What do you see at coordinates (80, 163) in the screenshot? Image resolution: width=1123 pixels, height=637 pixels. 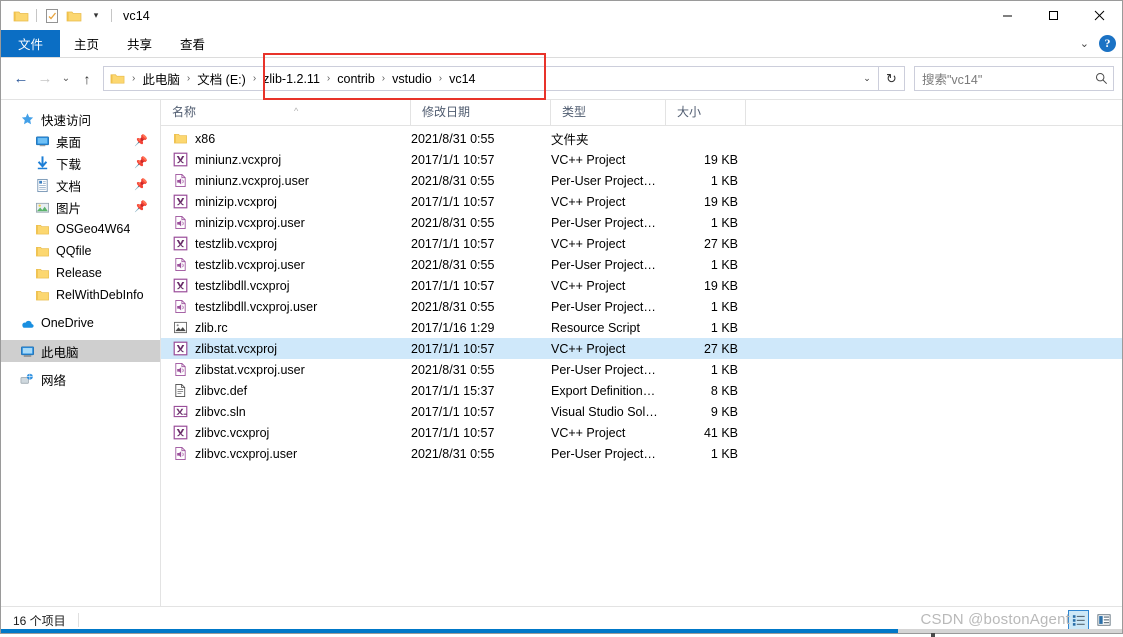 I see `sidebar-item-downloads: 下载 📌` at bounding box center [80, 163].